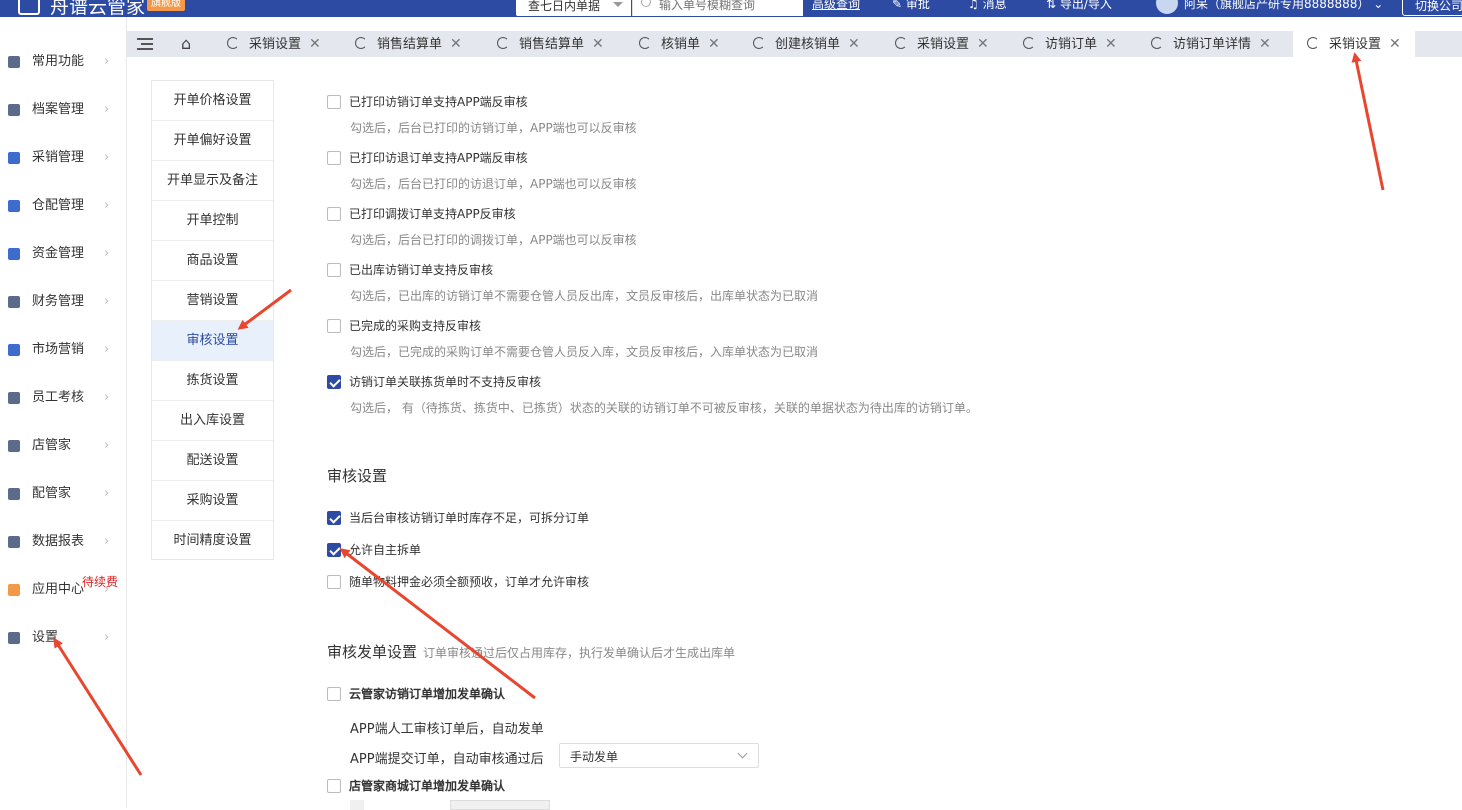 The height and width of the screenshot is (810, 1462). I want to click on submenu-item-delivery: 配送设置, so click(212, 461).